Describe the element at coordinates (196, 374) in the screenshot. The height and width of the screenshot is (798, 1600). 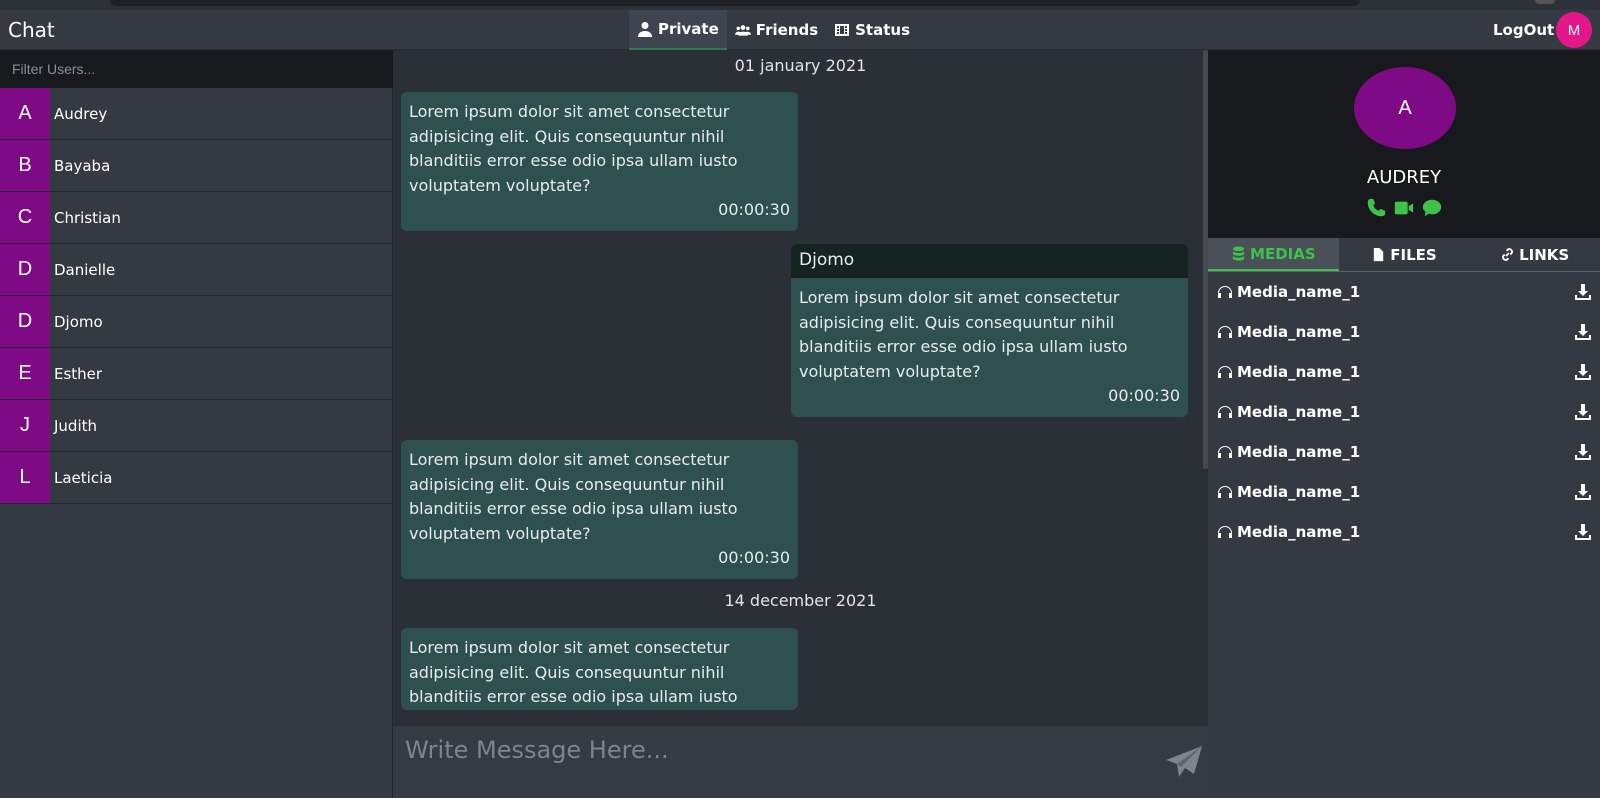
I see `user-item-esther: E Esther` at that location.